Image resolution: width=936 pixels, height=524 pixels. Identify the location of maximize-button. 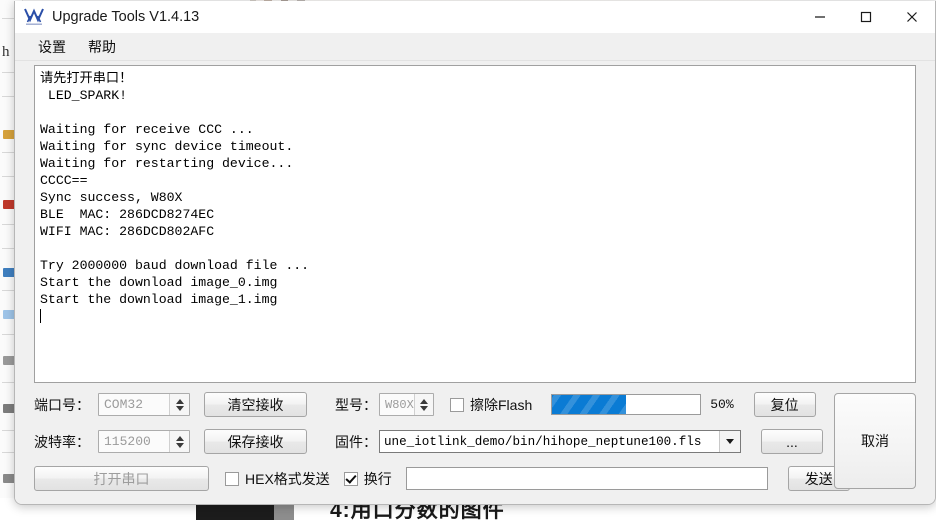
(866, 16).